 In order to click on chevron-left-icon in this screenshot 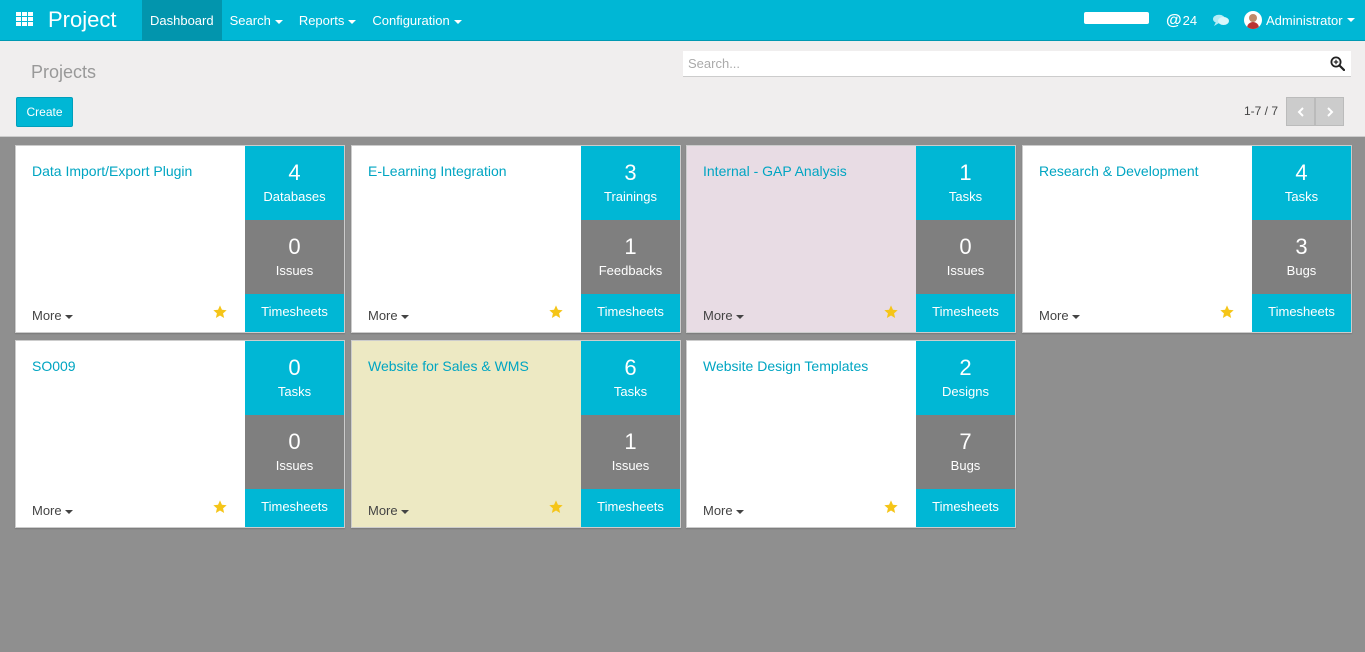, I will do `click(1300, 111)`.